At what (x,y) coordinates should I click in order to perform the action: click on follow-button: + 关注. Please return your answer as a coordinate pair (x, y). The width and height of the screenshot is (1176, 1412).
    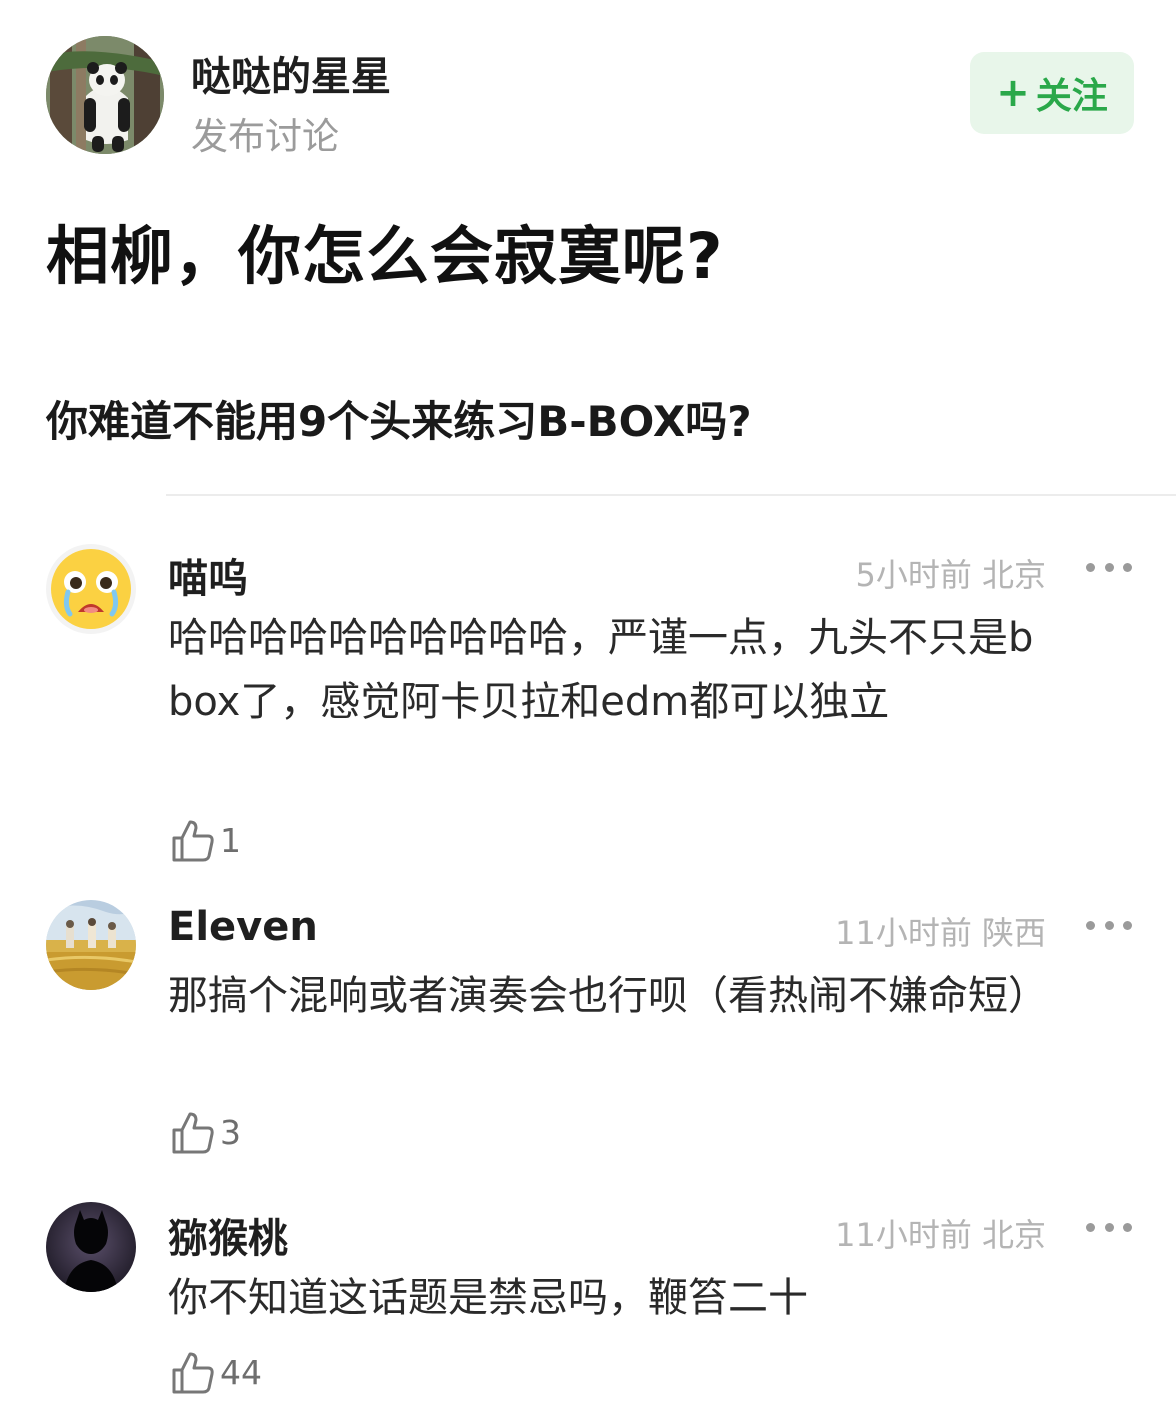
    Looking at the image, I should click on (1052, 93).